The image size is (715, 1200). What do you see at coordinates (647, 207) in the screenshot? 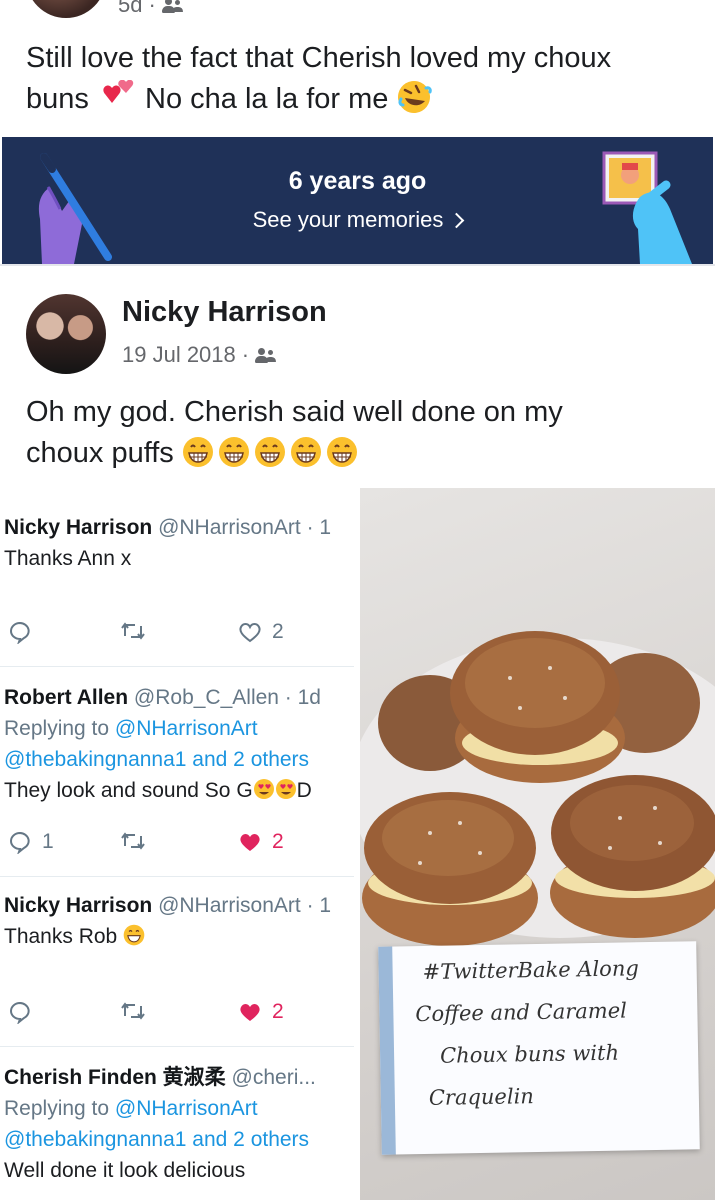
I see `hand-with-photo-icon` at bounding box center [647, 207].